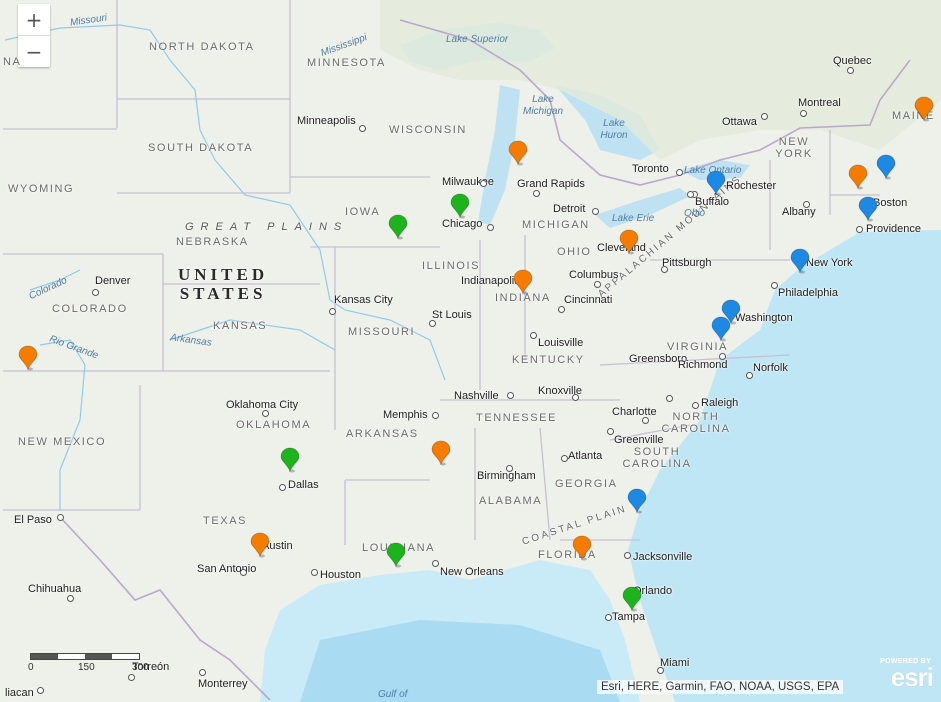  What do you see at coordinates (588, 300) in the screenshot?
I see `city-label: Cincinnati` at bounding box center [588, 300].